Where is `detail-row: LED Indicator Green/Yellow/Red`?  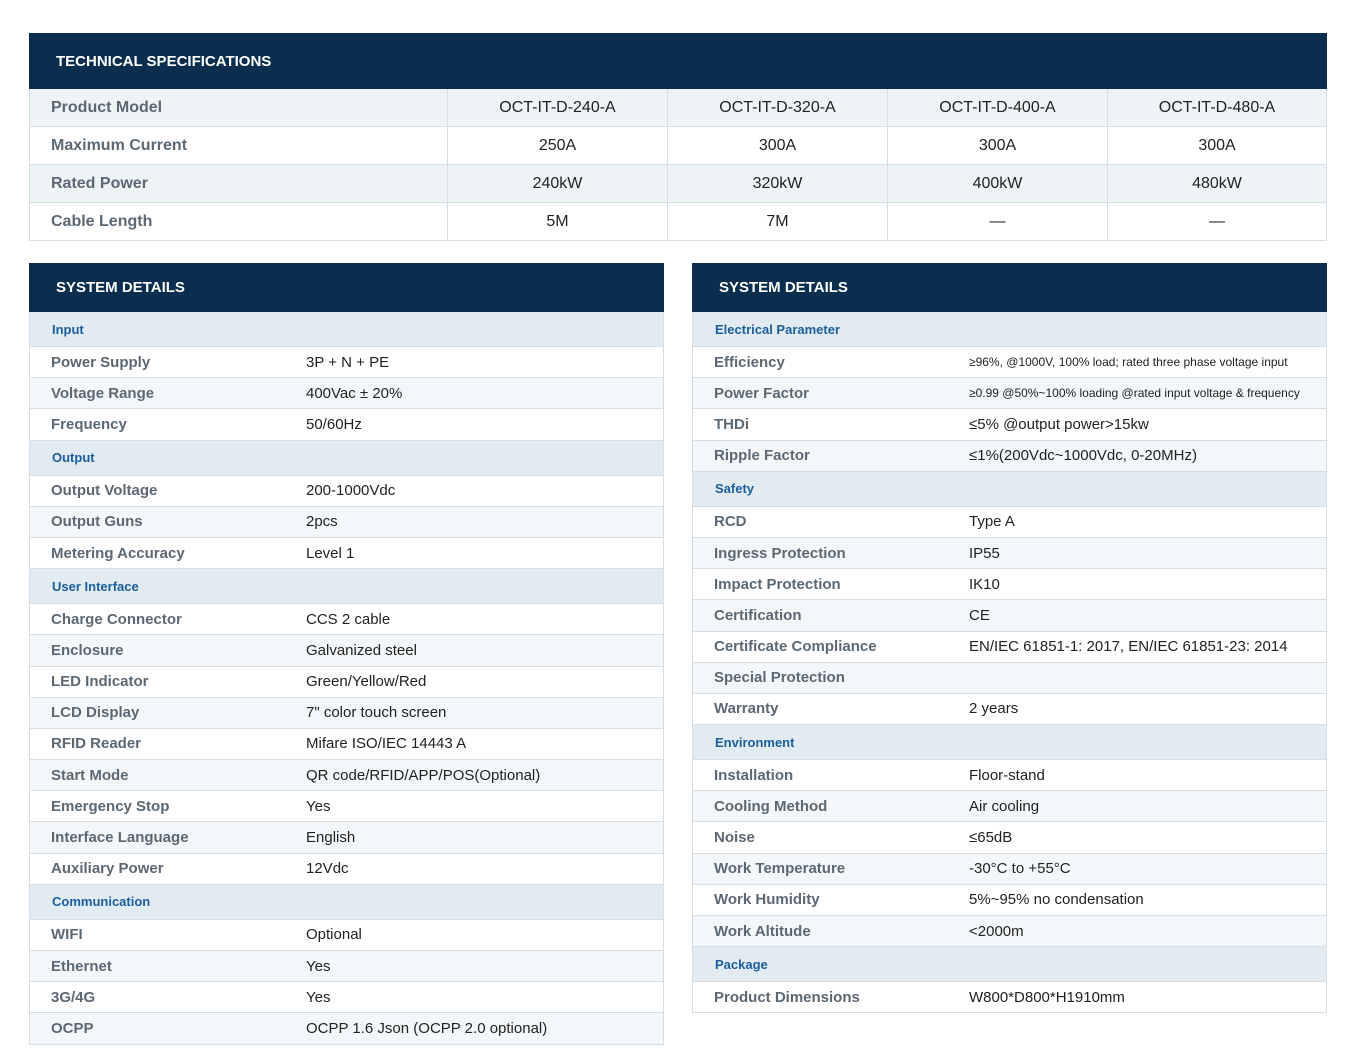 detail-row: LED Indicator Green/Yellow/Red is located at coordinates (346, 682).